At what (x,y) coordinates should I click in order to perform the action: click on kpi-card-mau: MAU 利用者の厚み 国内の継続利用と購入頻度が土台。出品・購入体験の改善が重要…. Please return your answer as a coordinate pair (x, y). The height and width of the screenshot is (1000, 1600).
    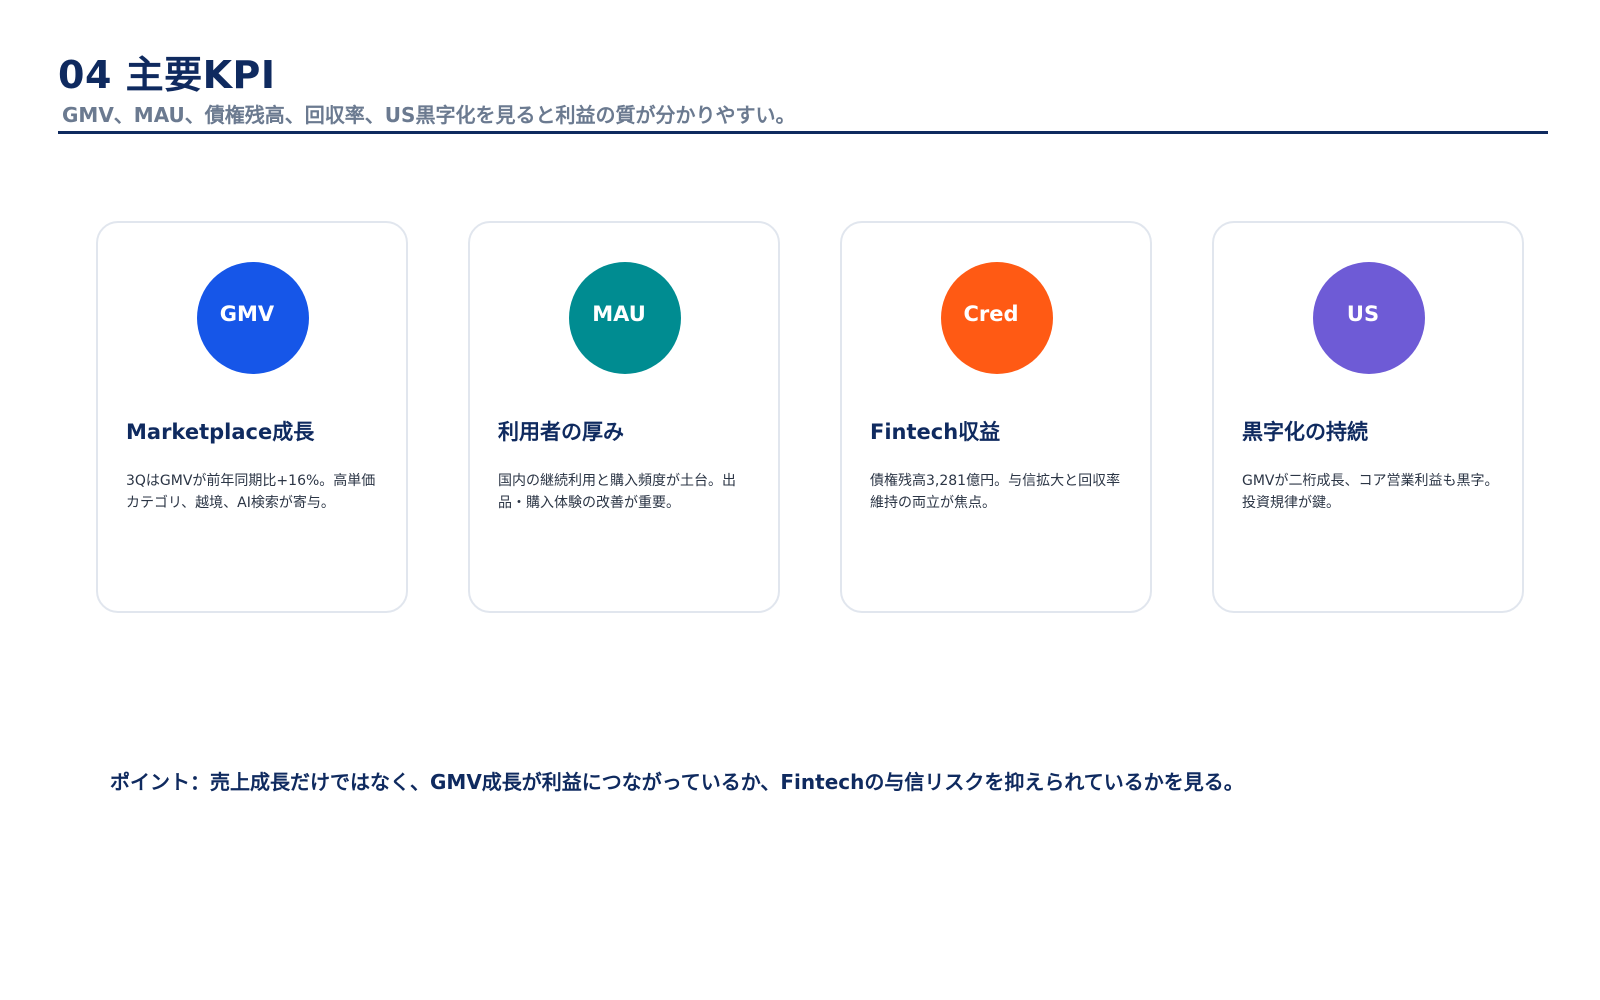
    Looking at the image, I should click on (624, 417).